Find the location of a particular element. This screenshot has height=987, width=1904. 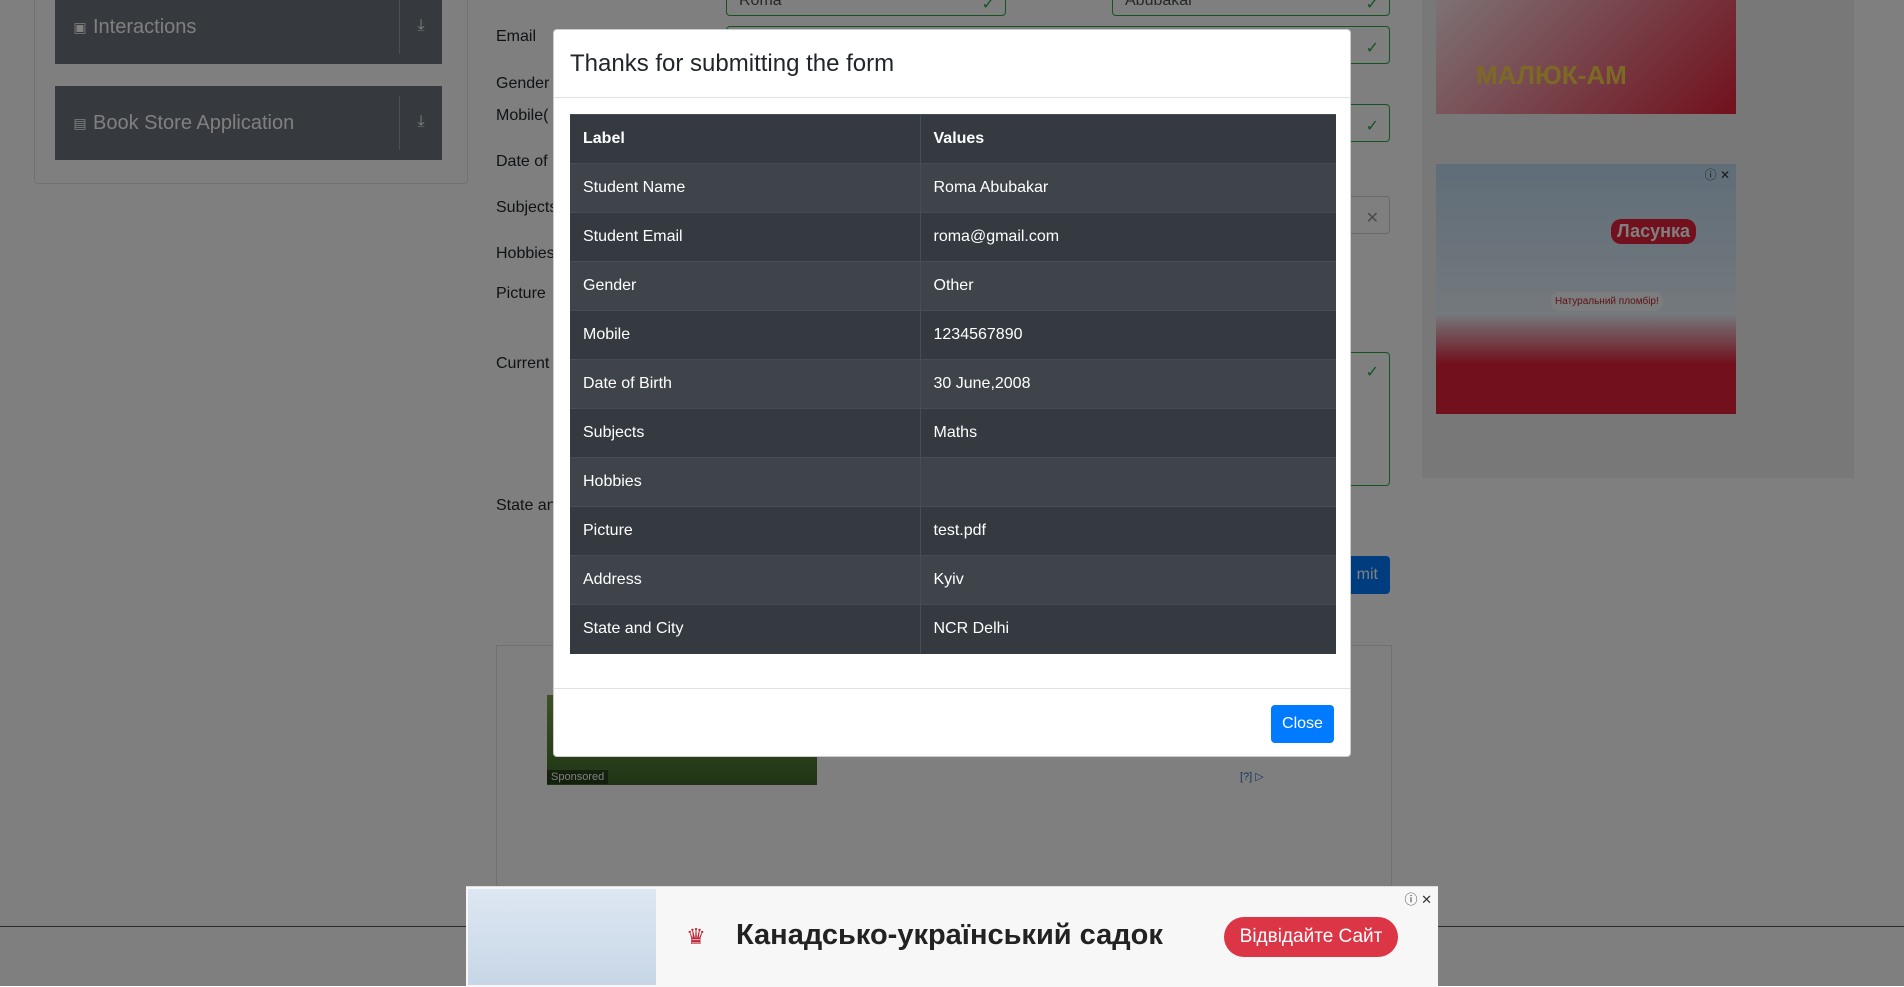

table-row: Student Email roma@gmail.com is located at coordinates (953, 237).